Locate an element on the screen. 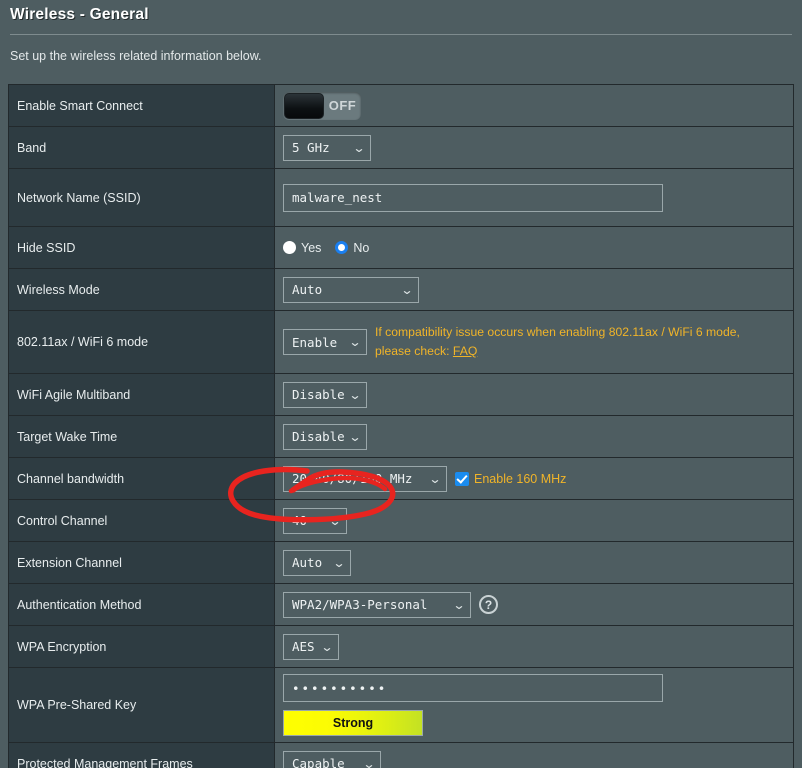 This screenshot has height=768, width=802. toggle-state-label: OFF is located at coordinates (342, 105).